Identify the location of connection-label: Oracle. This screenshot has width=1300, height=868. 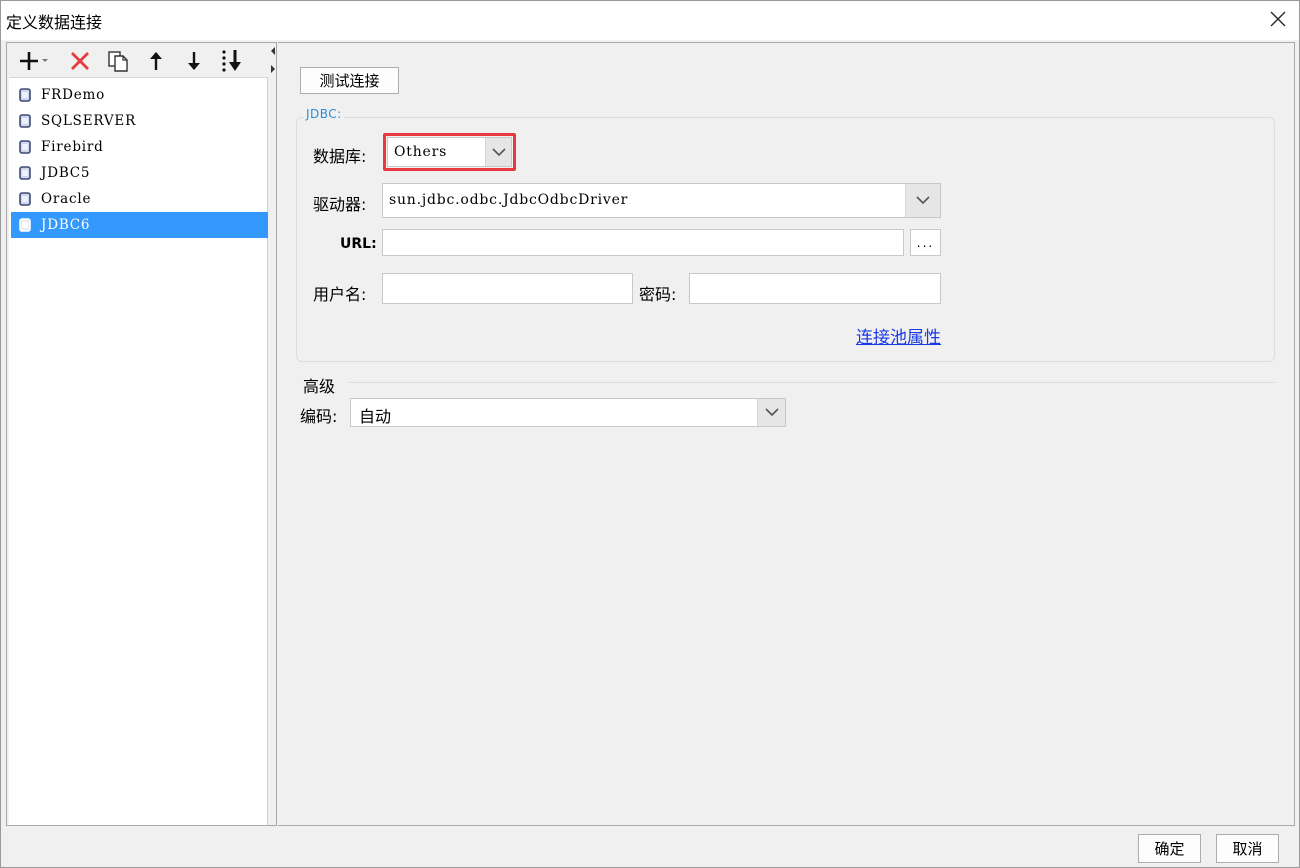
(66, 199).